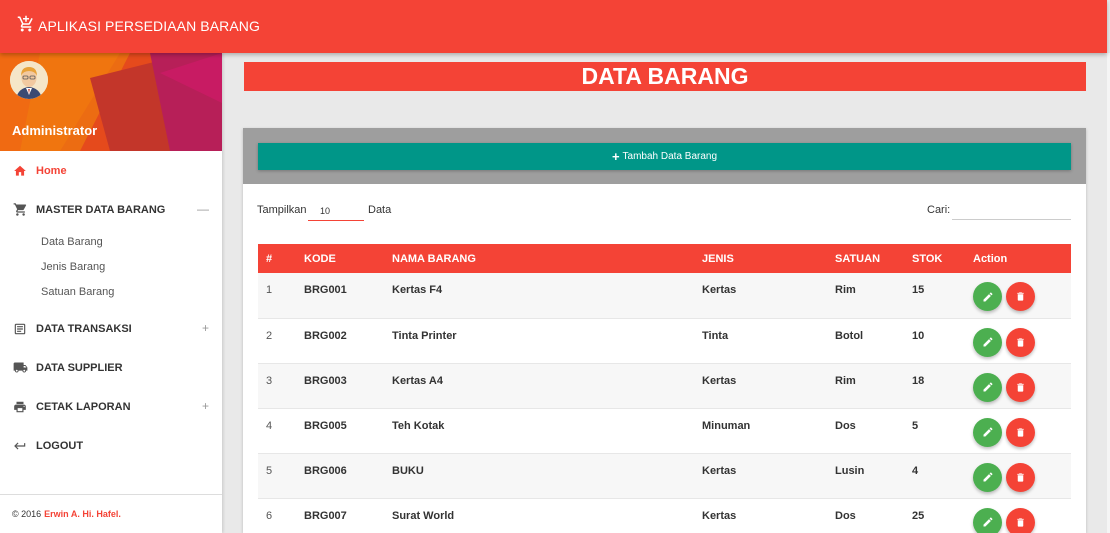 The height and width of the screenshot is (533, 1110). I want to click on cell-kode: BRG005, so click(348, 431).